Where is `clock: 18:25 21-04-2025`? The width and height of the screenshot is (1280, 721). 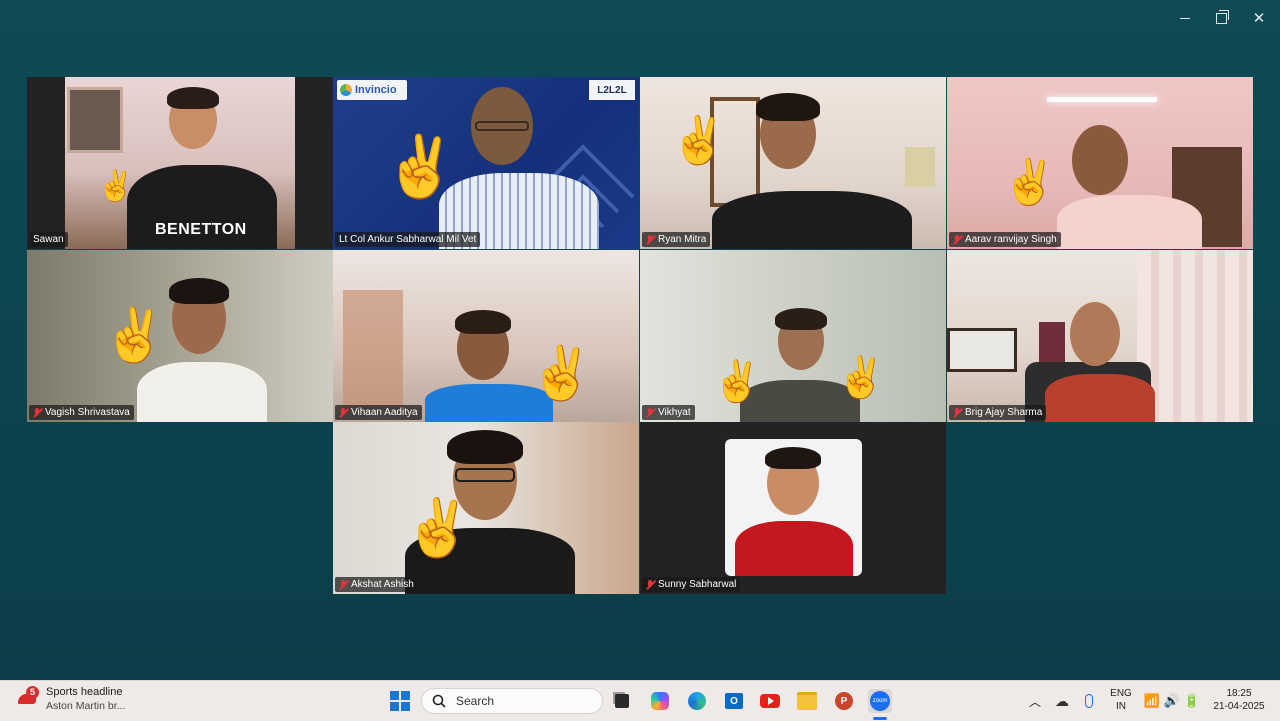
clock: 18:25 21-04-2025 is located at coordinates (1239, 700).